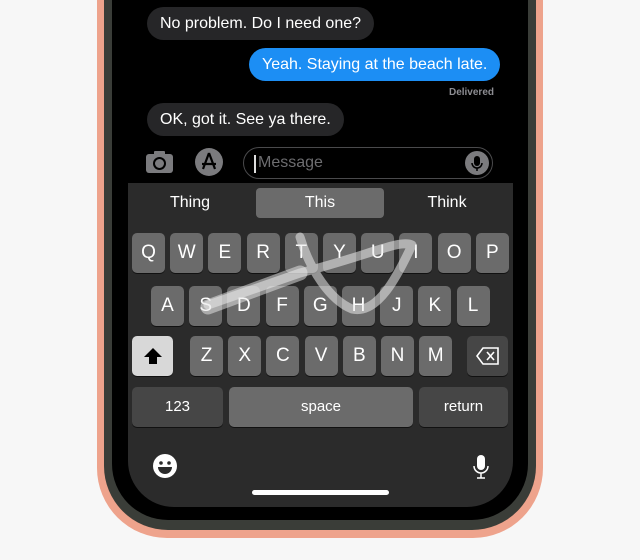 This screenshot has width=640, height=560. What do you see at coordinates (358, 306) in the screenshot?
I see `key-h: H` at bounding box center [358, 306].